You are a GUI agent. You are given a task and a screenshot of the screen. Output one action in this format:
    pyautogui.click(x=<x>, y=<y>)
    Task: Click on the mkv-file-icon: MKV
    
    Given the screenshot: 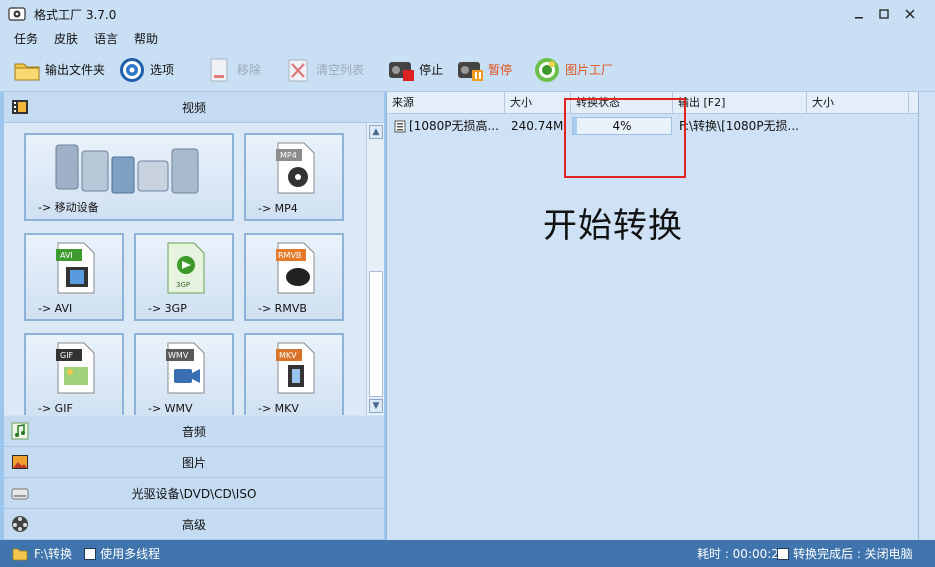 What is the action you would take?
    pyautogui.click(x=295, y=368)
    